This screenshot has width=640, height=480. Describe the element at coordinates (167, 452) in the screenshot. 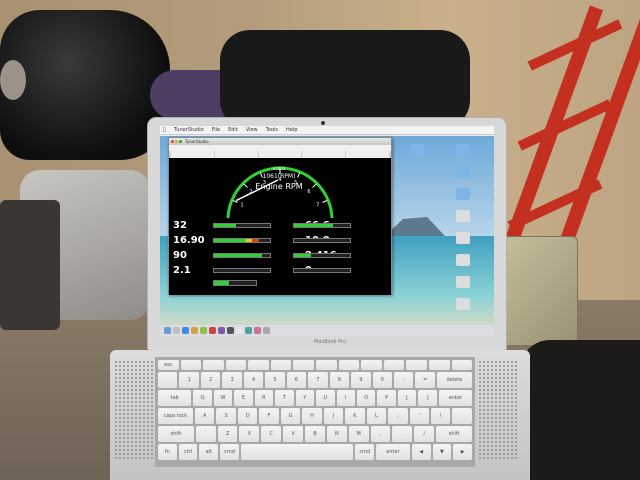

I see `keyboard-key: fn` at that location.